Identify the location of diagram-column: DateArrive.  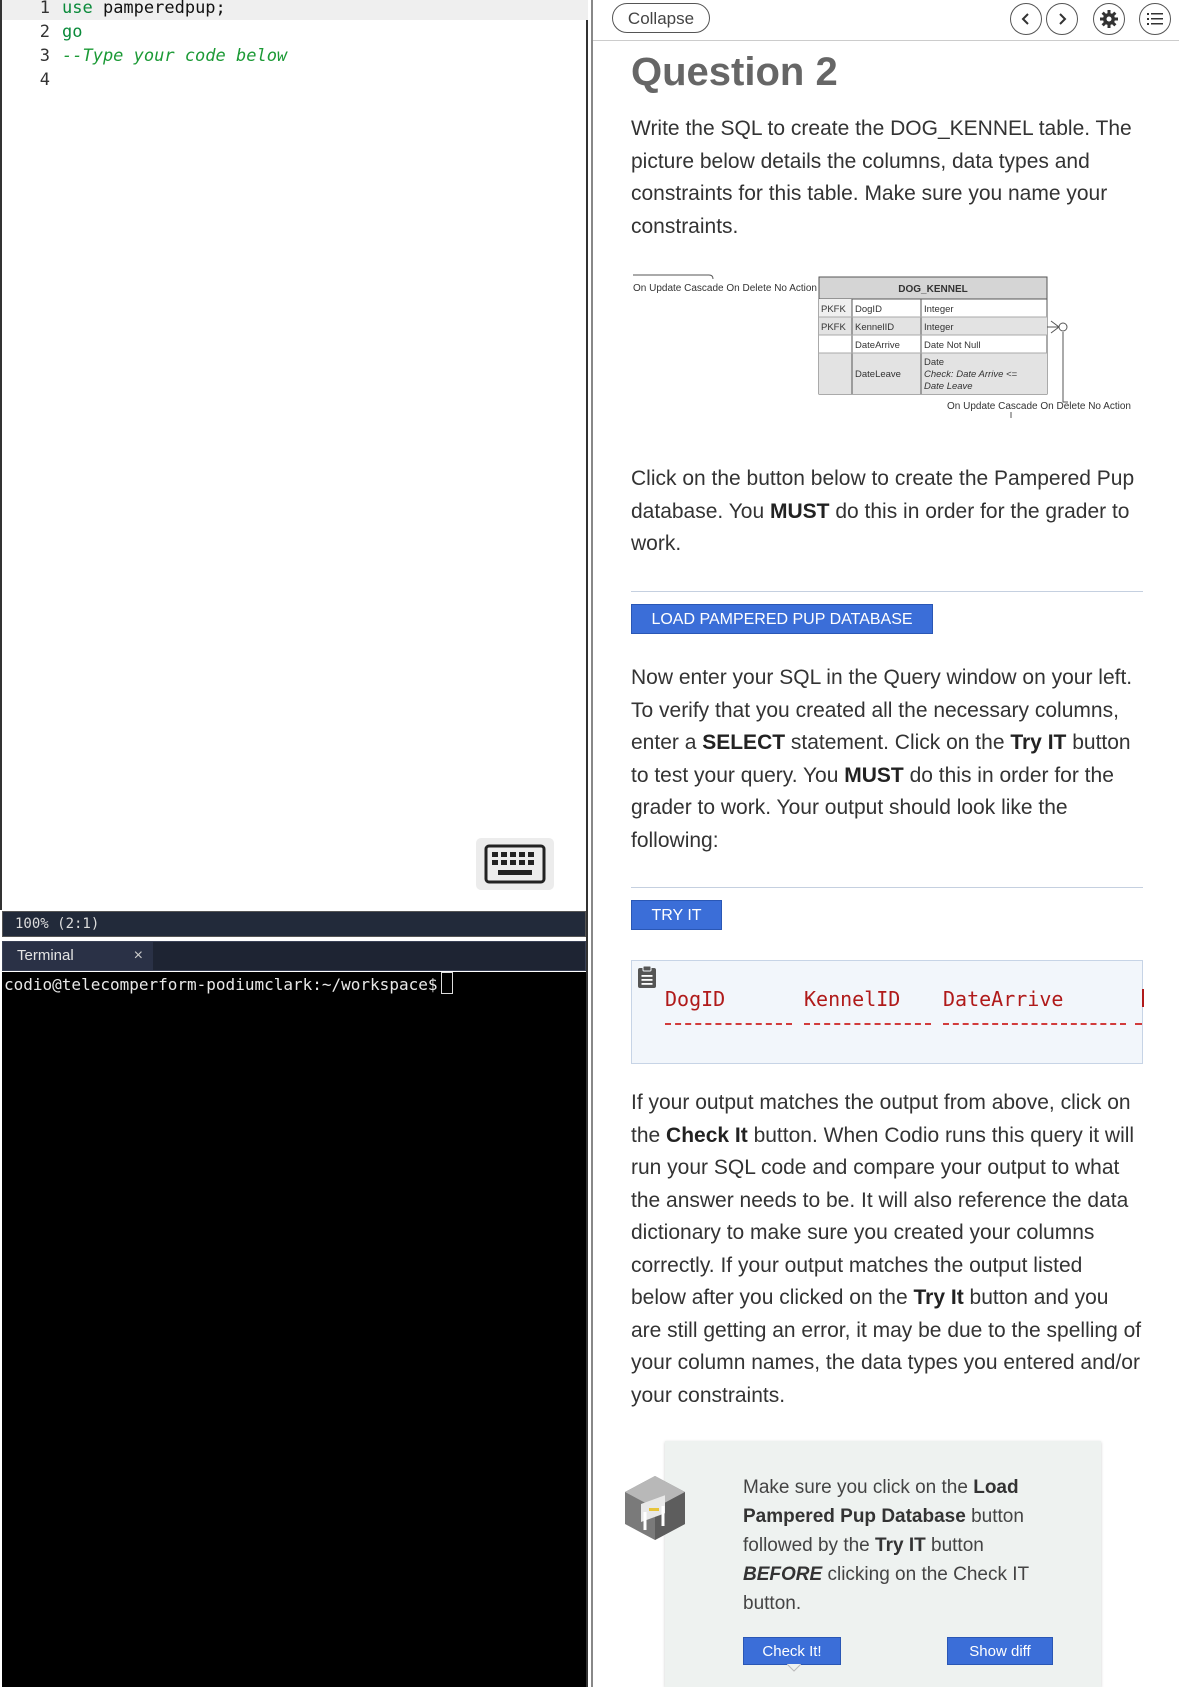
(877, 345).